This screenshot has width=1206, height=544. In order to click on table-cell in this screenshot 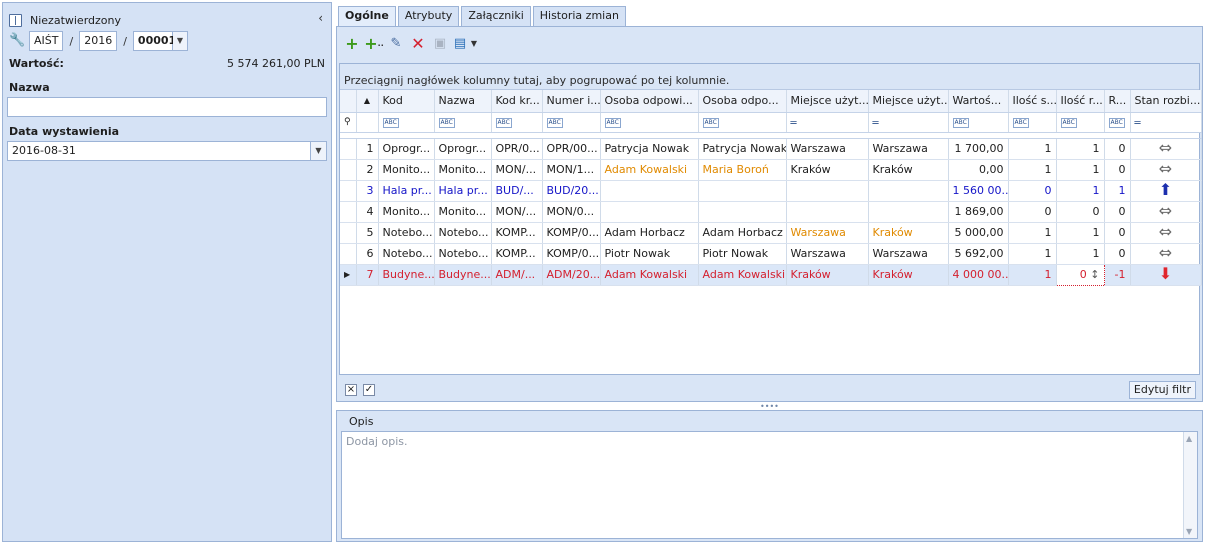, I will do `click(827, 191)`.